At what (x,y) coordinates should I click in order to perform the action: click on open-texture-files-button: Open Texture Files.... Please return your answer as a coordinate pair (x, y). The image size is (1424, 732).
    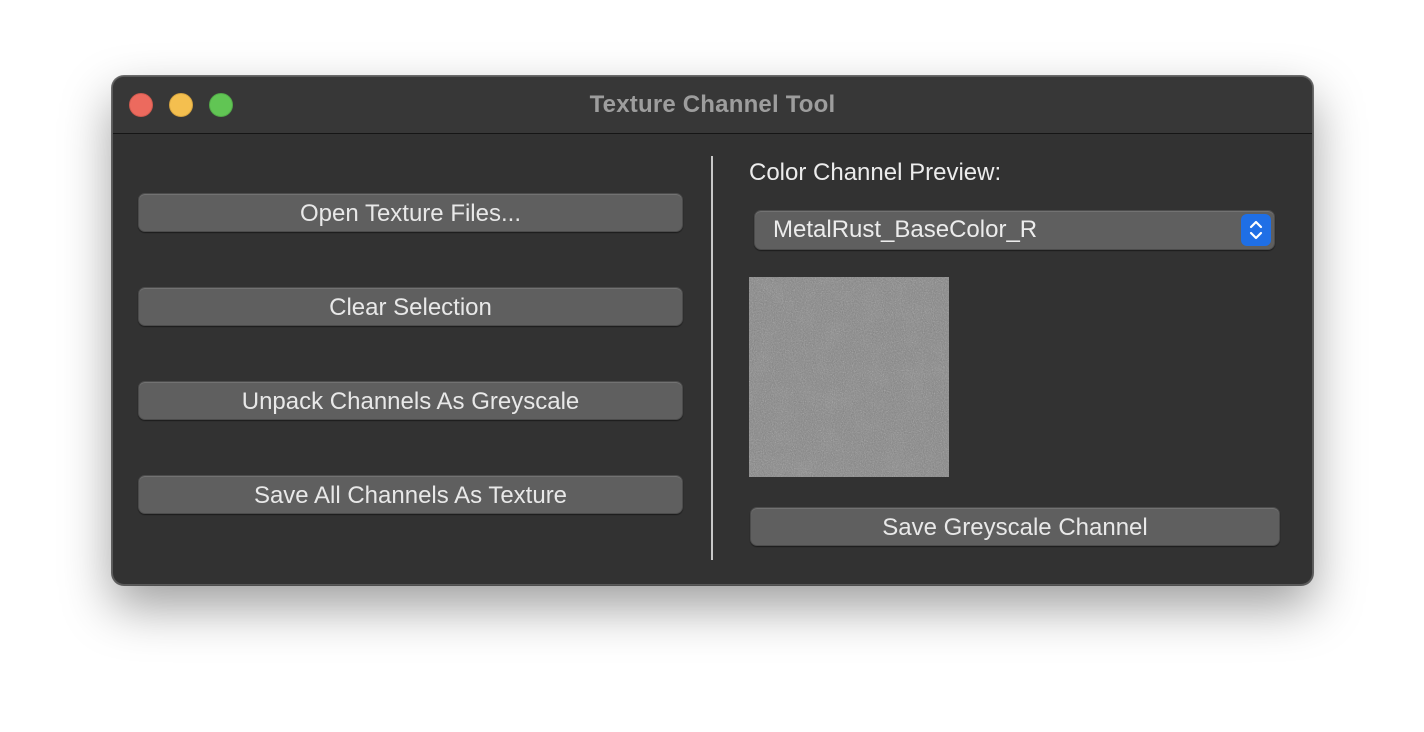
    Looking at the image, I should click on (410, 212).